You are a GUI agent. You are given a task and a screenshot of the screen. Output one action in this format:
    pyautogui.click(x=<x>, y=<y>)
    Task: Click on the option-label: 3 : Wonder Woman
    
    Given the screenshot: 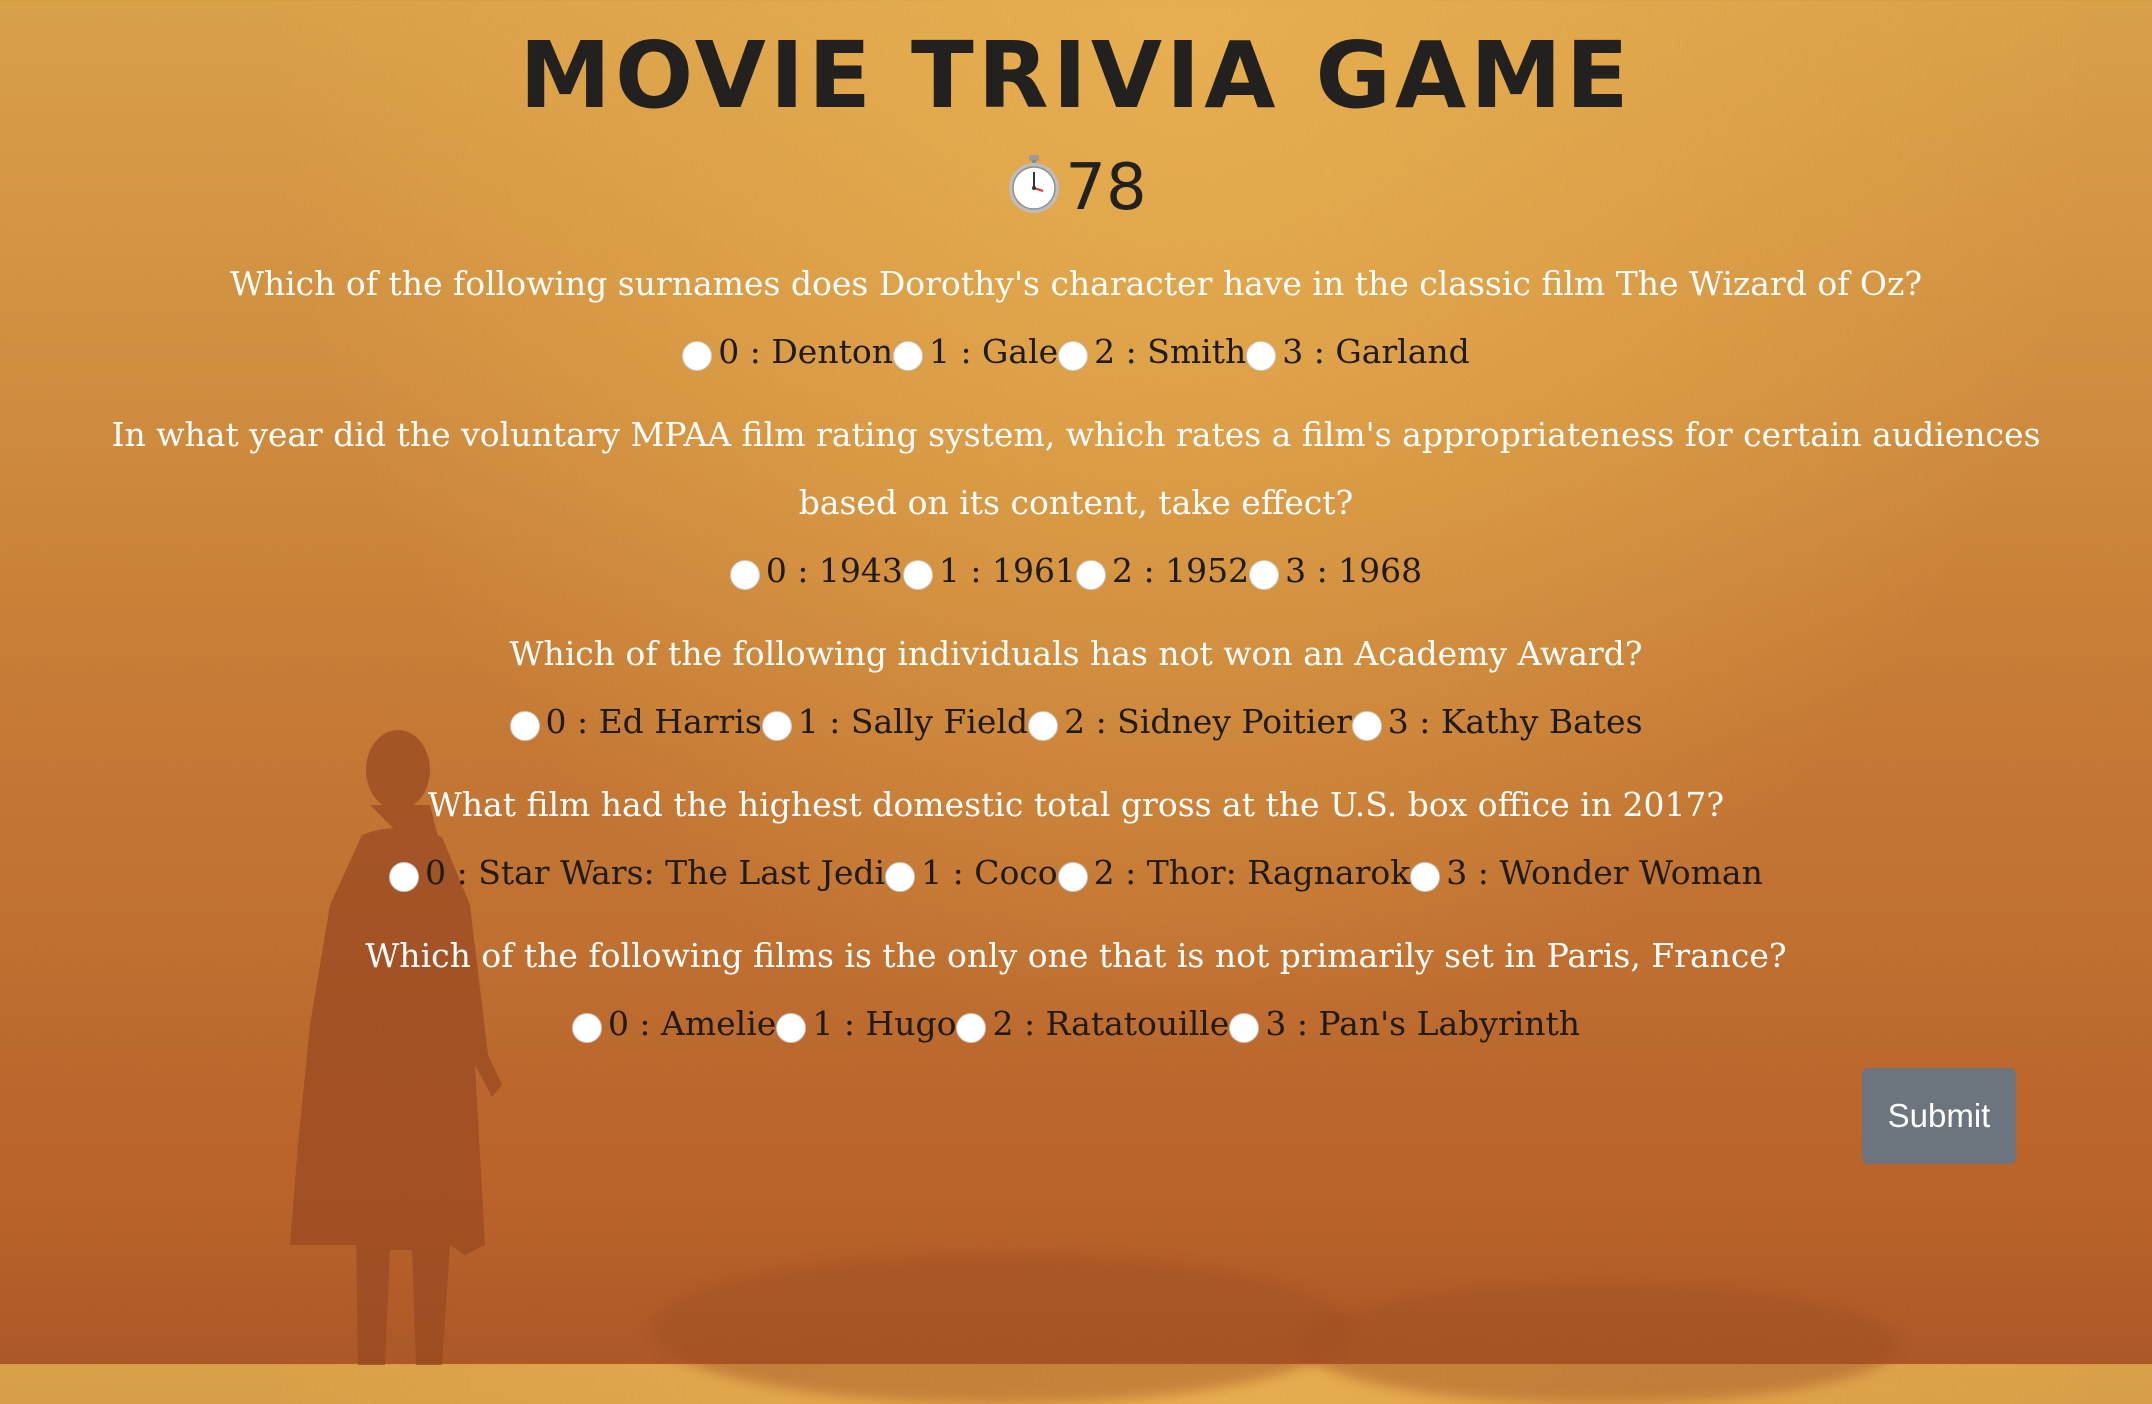 What is the action you would take?
    pyautogui.click(x=1604, y=872)
    